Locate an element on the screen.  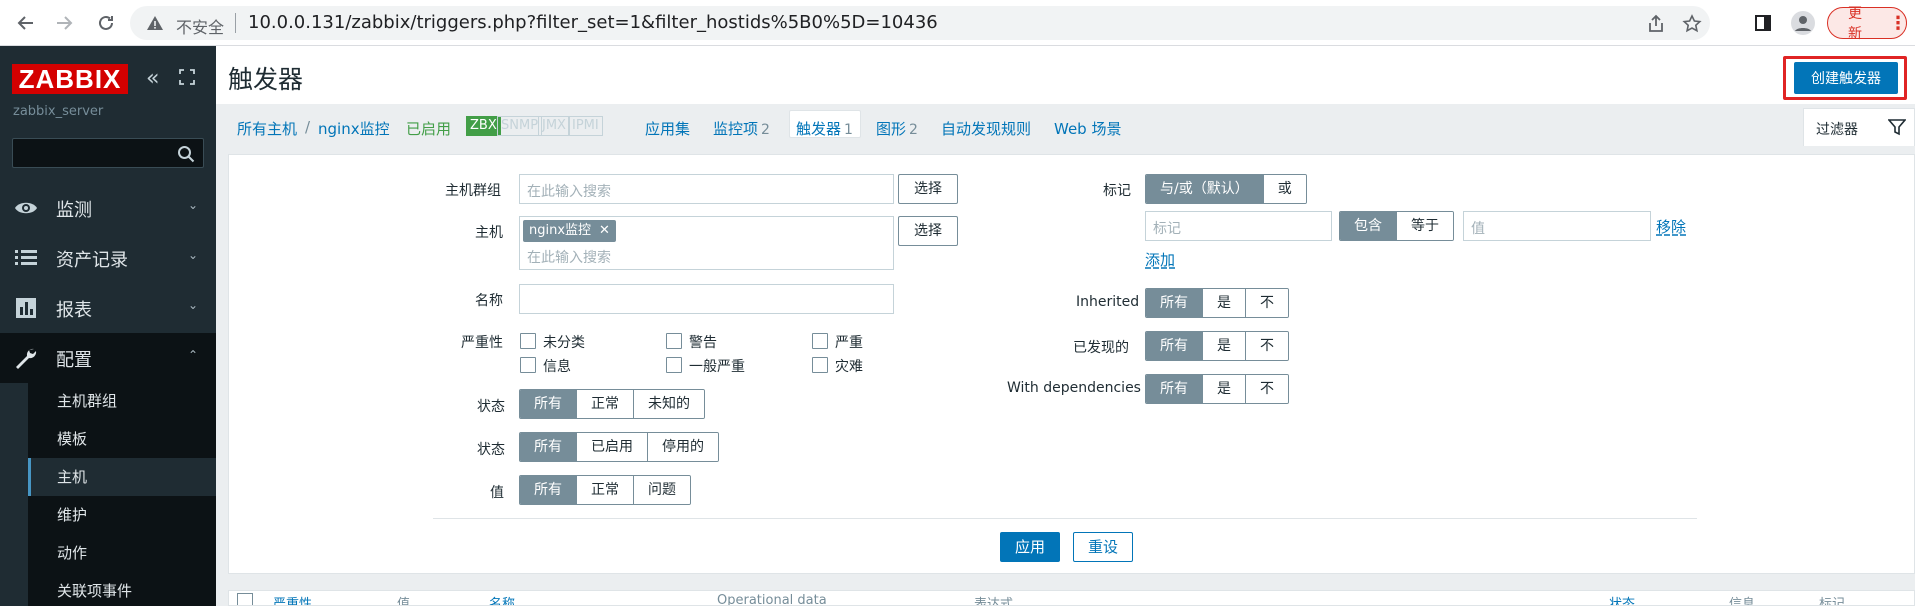
update-button: 更新 ⋮ is located at coordinates (1867, 24).